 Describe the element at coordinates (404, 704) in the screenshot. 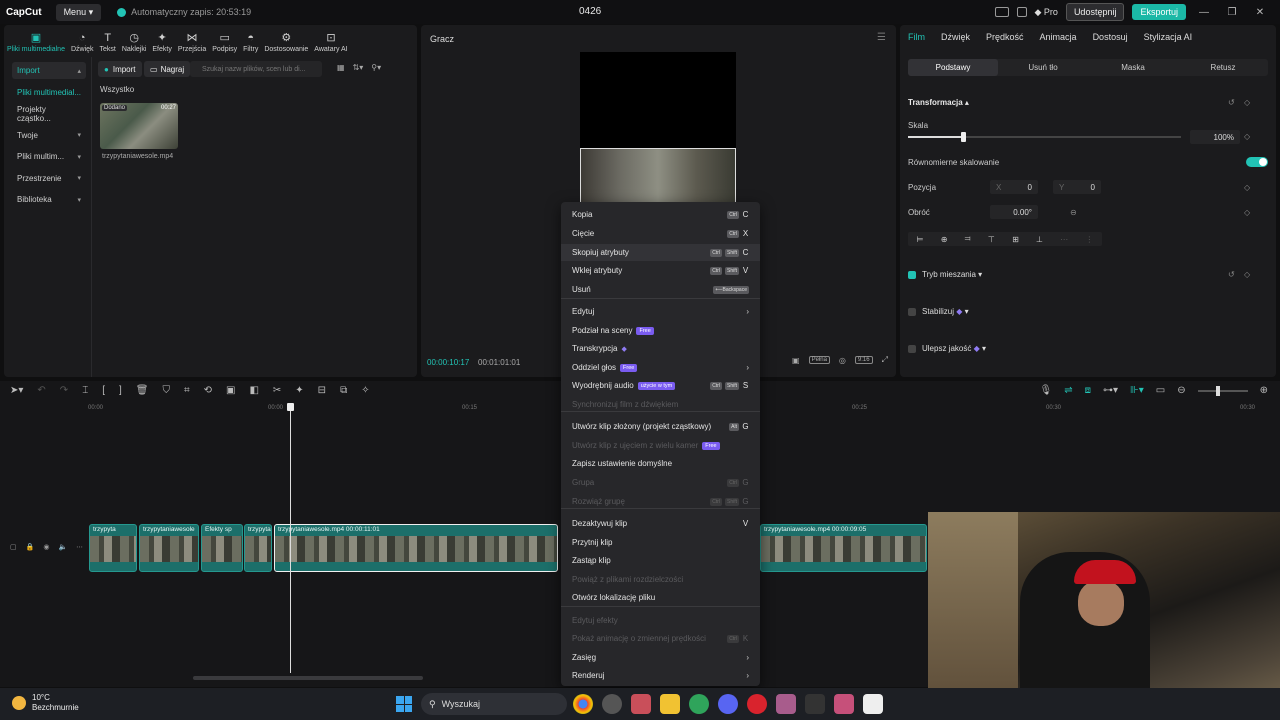

I see `windows-start-icon` at that location.